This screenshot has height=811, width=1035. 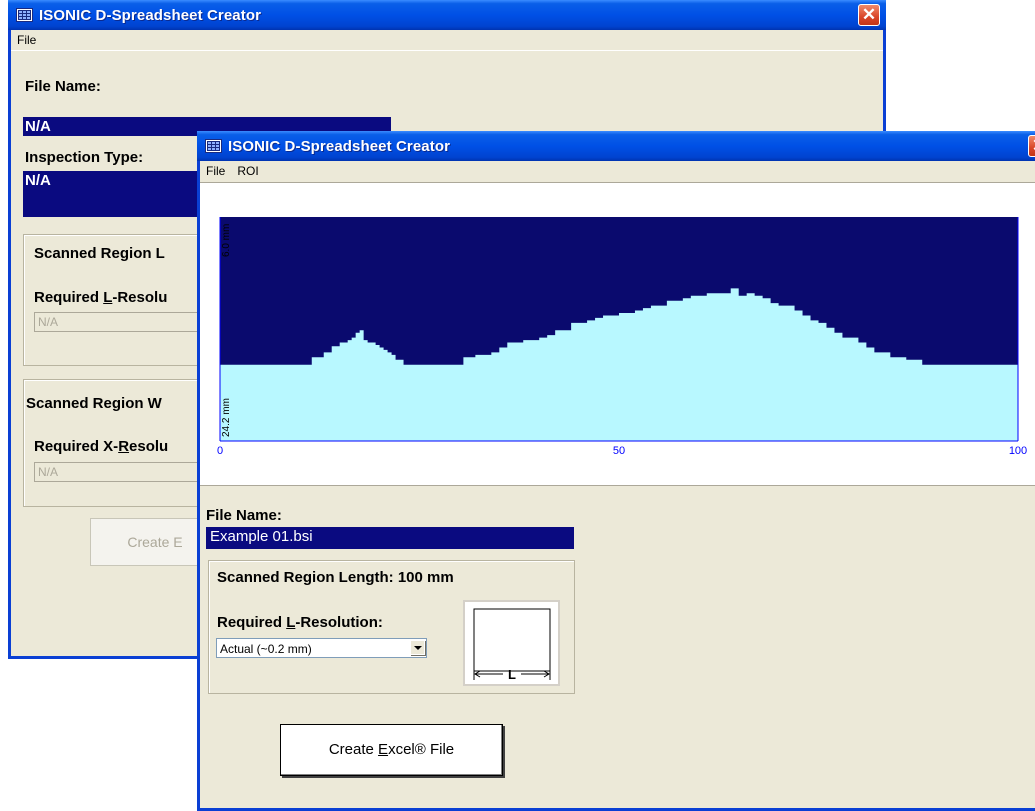 What do you see at coordinates (300, 622) in the screenshot?
I see `l-resolution-label: Required L-Resolution:` at bounding box center [300, 622].